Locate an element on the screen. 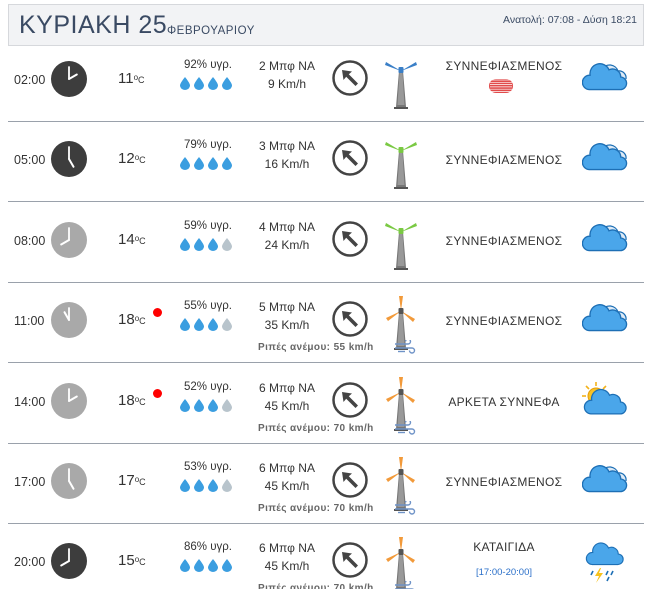  wind-gust: Ριπές ανέμου: 55 km/h is located at coordinates (316, 347).